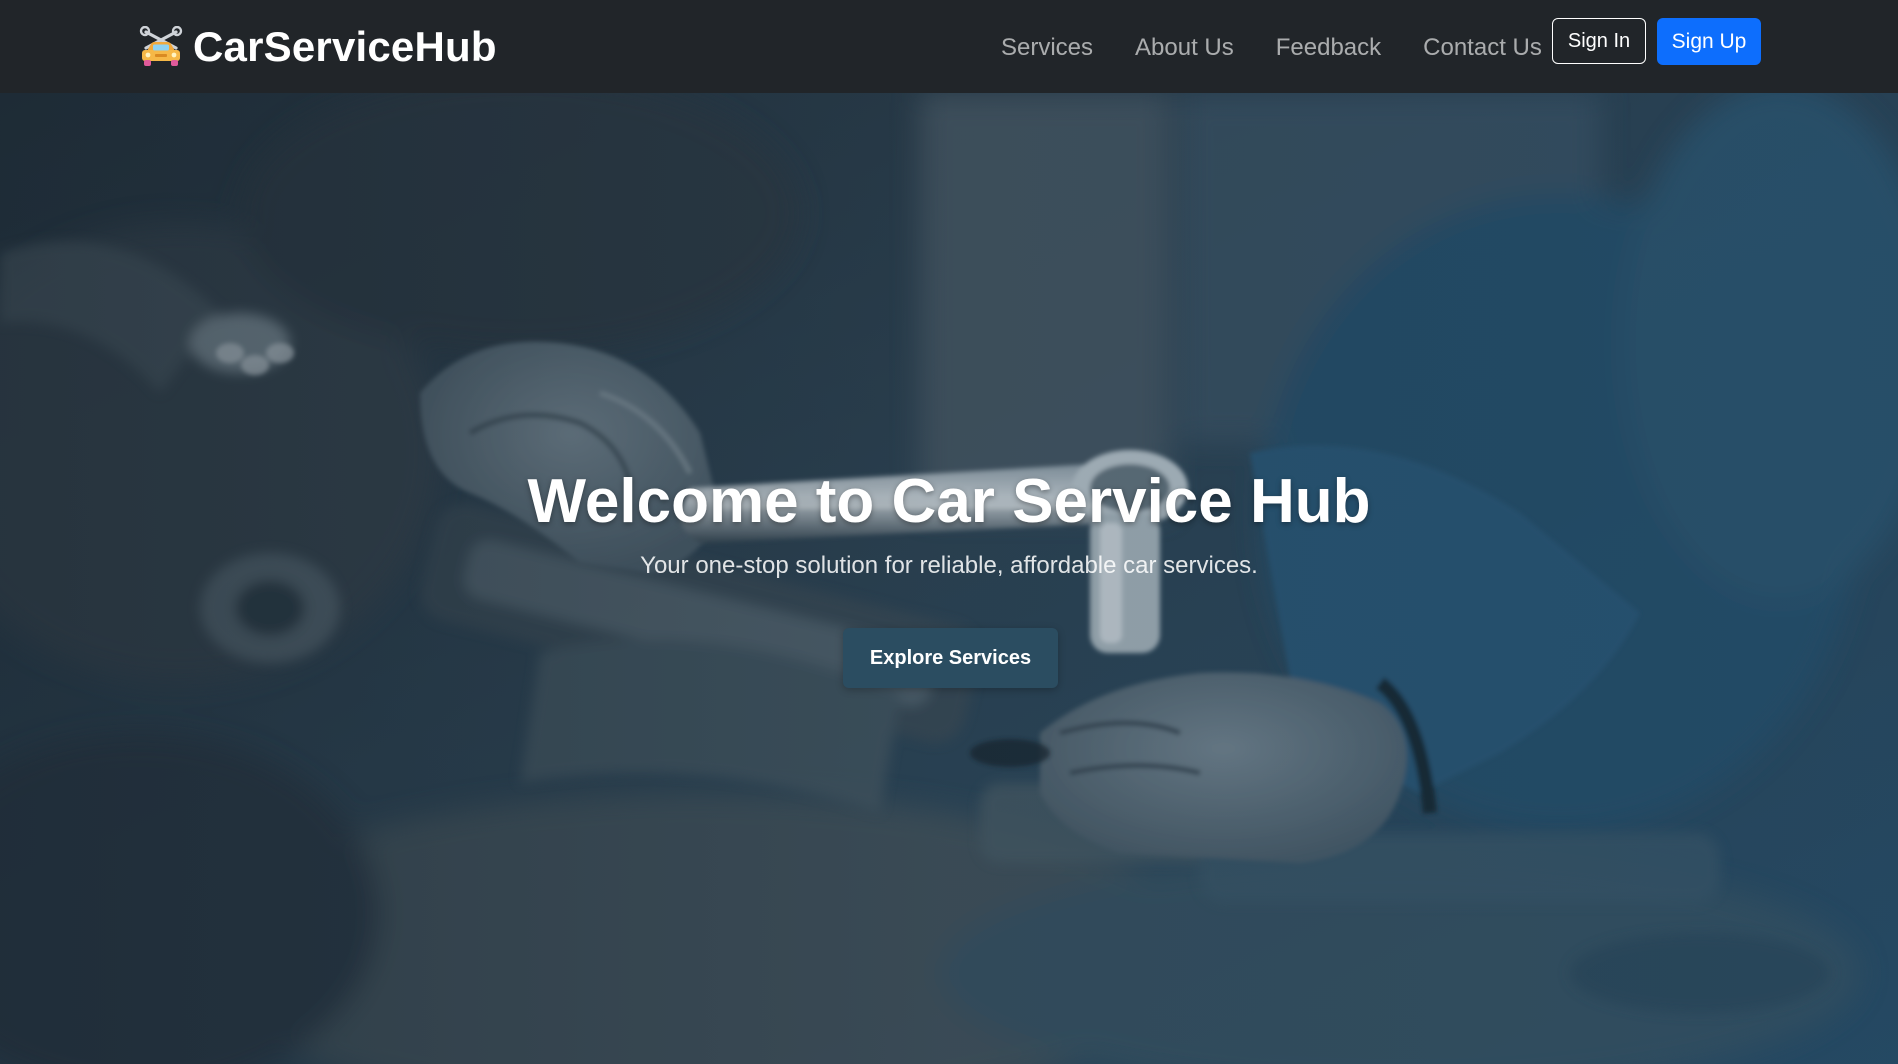  I want to click on sign-up-button: Sign Up, so click(1709, 41).